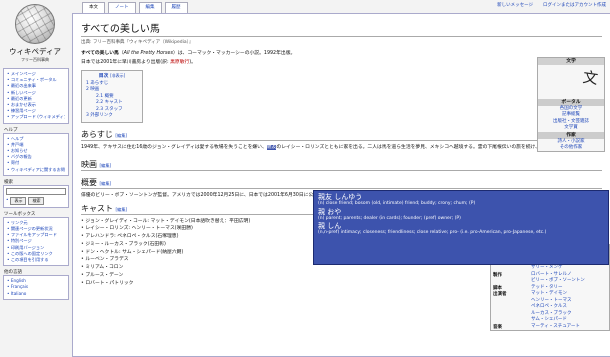  What do you see at coordinates (36, 294) in the screenshot?
I see `sidebar-item-lang-italian: Italiano` at bounding box center [36, 294].